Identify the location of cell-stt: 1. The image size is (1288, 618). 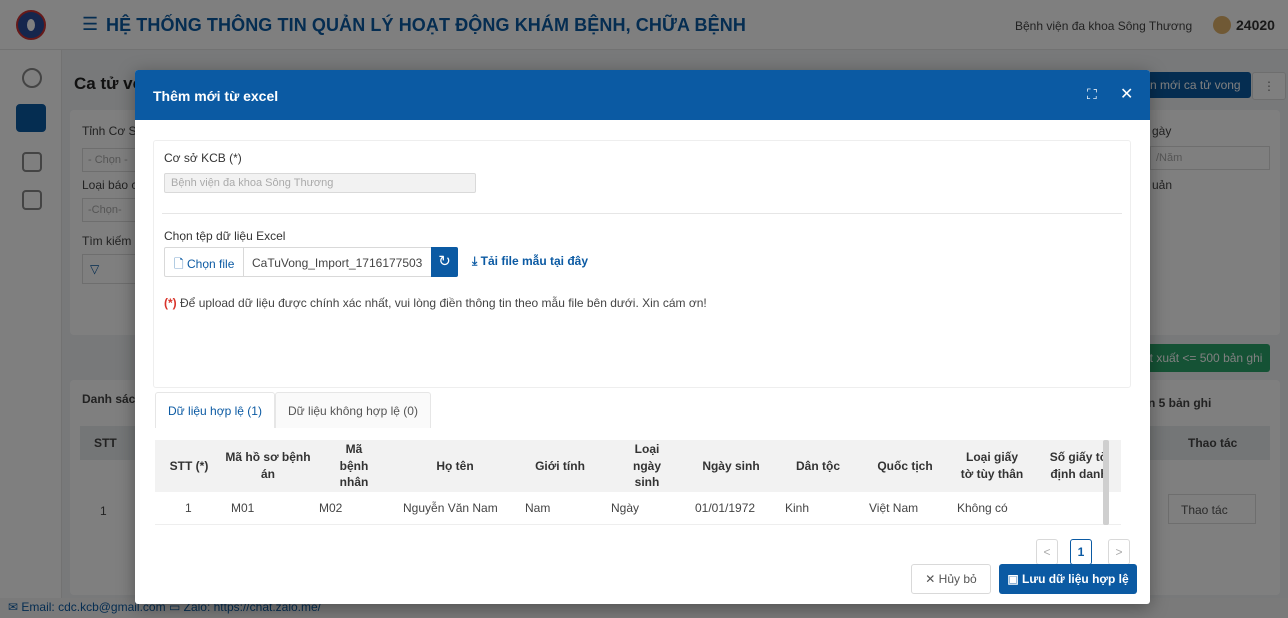
(188, 508).